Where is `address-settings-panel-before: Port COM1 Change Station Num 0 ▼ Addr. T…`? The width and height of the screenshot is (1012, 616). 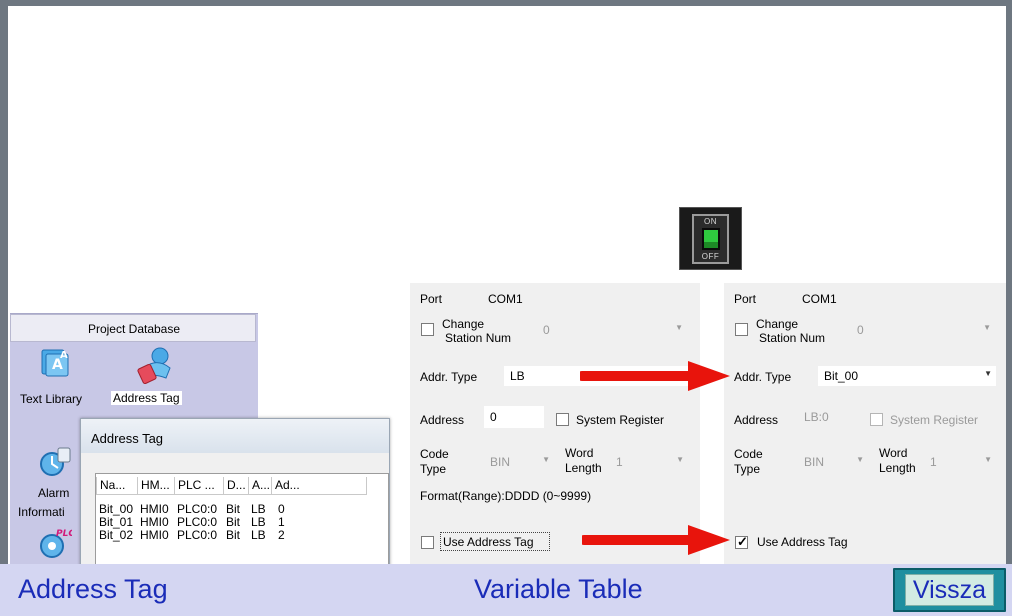 address-settings-panel-before: Port COM1 Change Station Num 0 ▼ Addr. T… is located at coordinates (555, 423).